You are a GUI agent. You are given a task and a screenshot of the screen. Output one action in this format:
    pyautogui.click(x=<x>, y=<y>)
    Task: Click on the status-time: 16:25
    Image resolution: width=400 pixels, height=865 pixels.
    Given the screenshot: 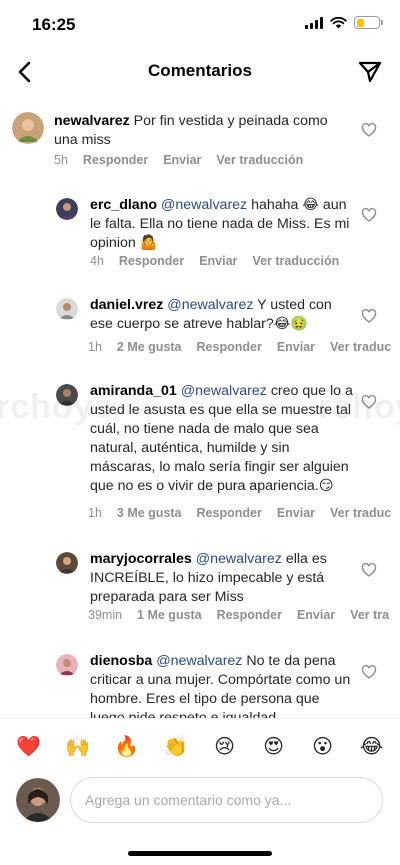 What is the action you would take?
    pyautogui.click(x=54, y=24)
    